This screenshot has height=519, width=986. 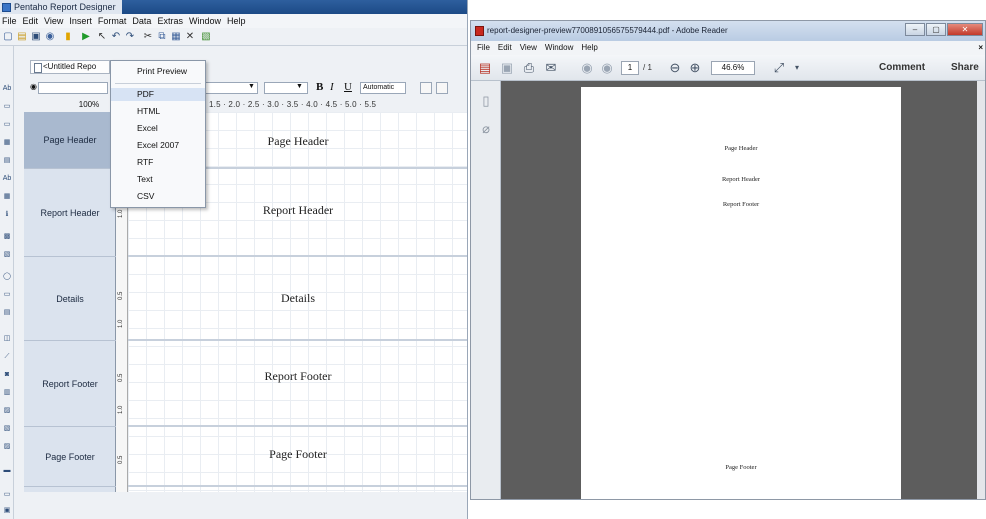 I want to click on band-label-page-header: Page Header, so click(x=70, y=140).